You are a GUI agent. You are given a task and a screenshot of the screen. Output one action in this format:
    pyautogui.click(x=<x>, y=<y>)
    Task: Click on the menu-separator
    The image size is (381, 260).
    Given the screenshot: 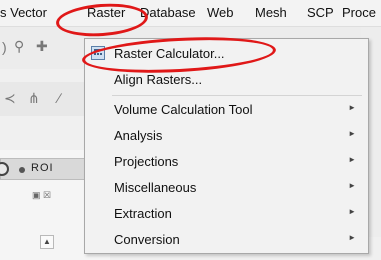 What is the action you would take?
    pyautogui.click(x=237, y=95)
    